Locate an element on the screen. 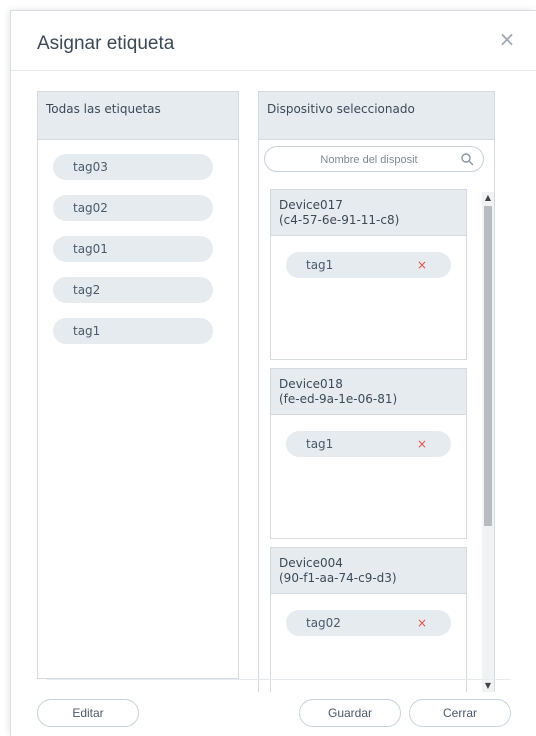 The width and height of the screenshot is (536, 736). scroll-up-arrow-icon: ▲ is located at coordinates (488, 198).